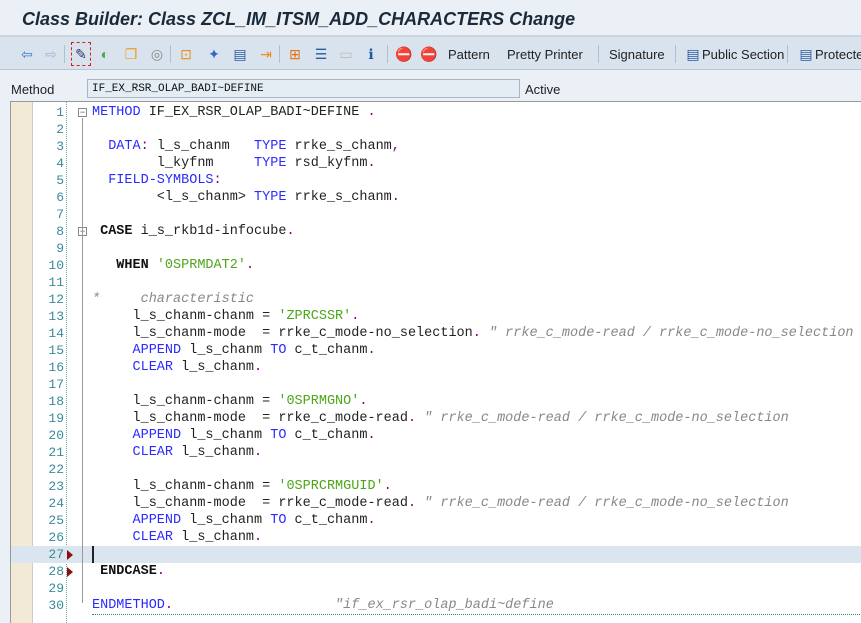 The height and width of the screenshot is (623, 861). Describe the element at coordinates (131, 54) in the screenshot. I see `inactive-objects-button: ❐` at that location.